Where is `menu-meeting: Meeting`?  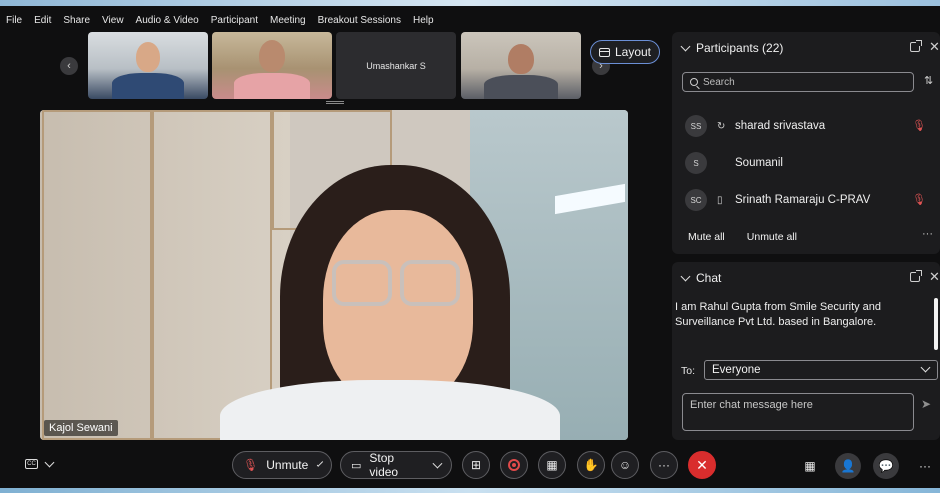 menu-meeting: Meeting is located at coordinates (288, 20).